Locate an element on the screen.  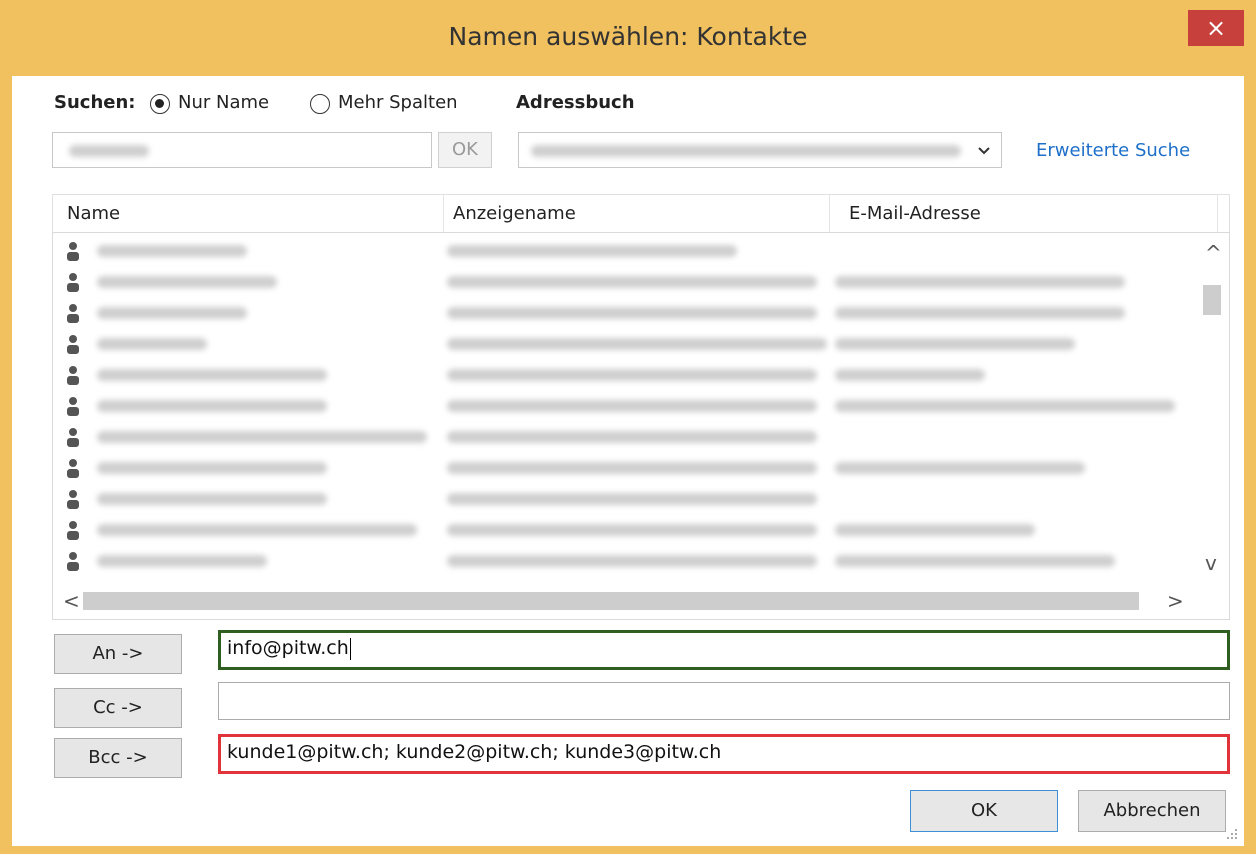
vertical-scrollbar: ^ v is located at coordinates (1212, 408).